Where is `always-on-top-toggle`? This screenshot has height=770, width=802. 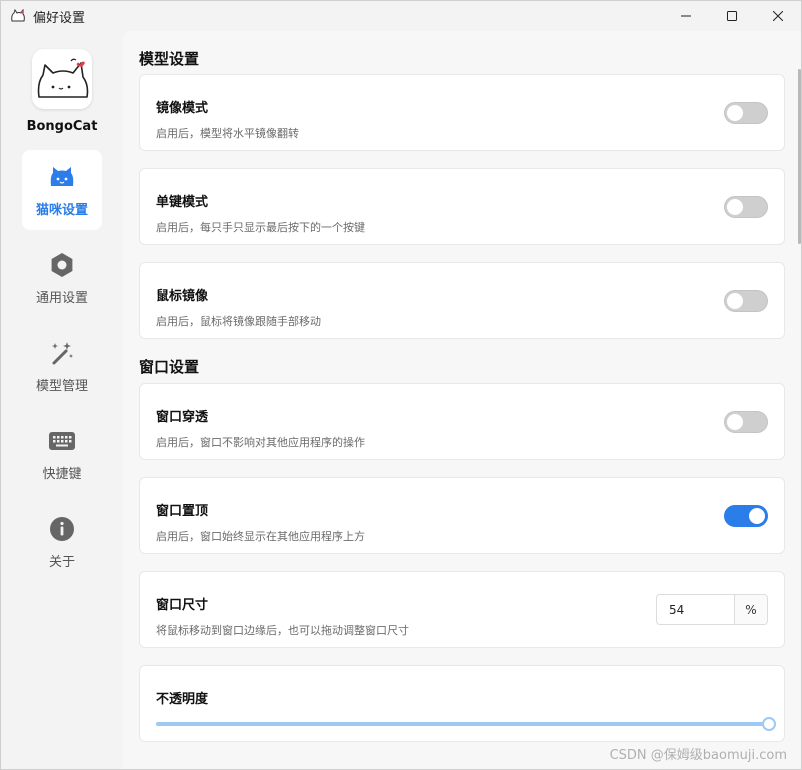 always-on-top-toggle is located at coordinates (746, 516).